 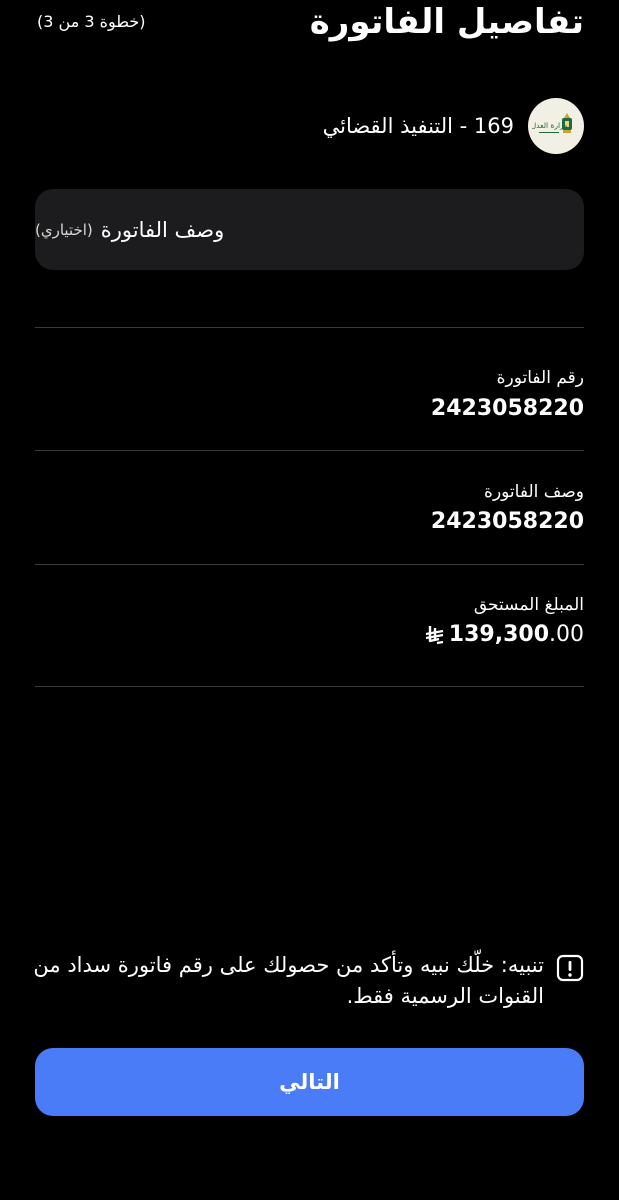 What do you see at coordinates (540, 378) in the screenshot?
I see `invoice-number-label: رقم الفاتورة` at bounding box center [540, 378].